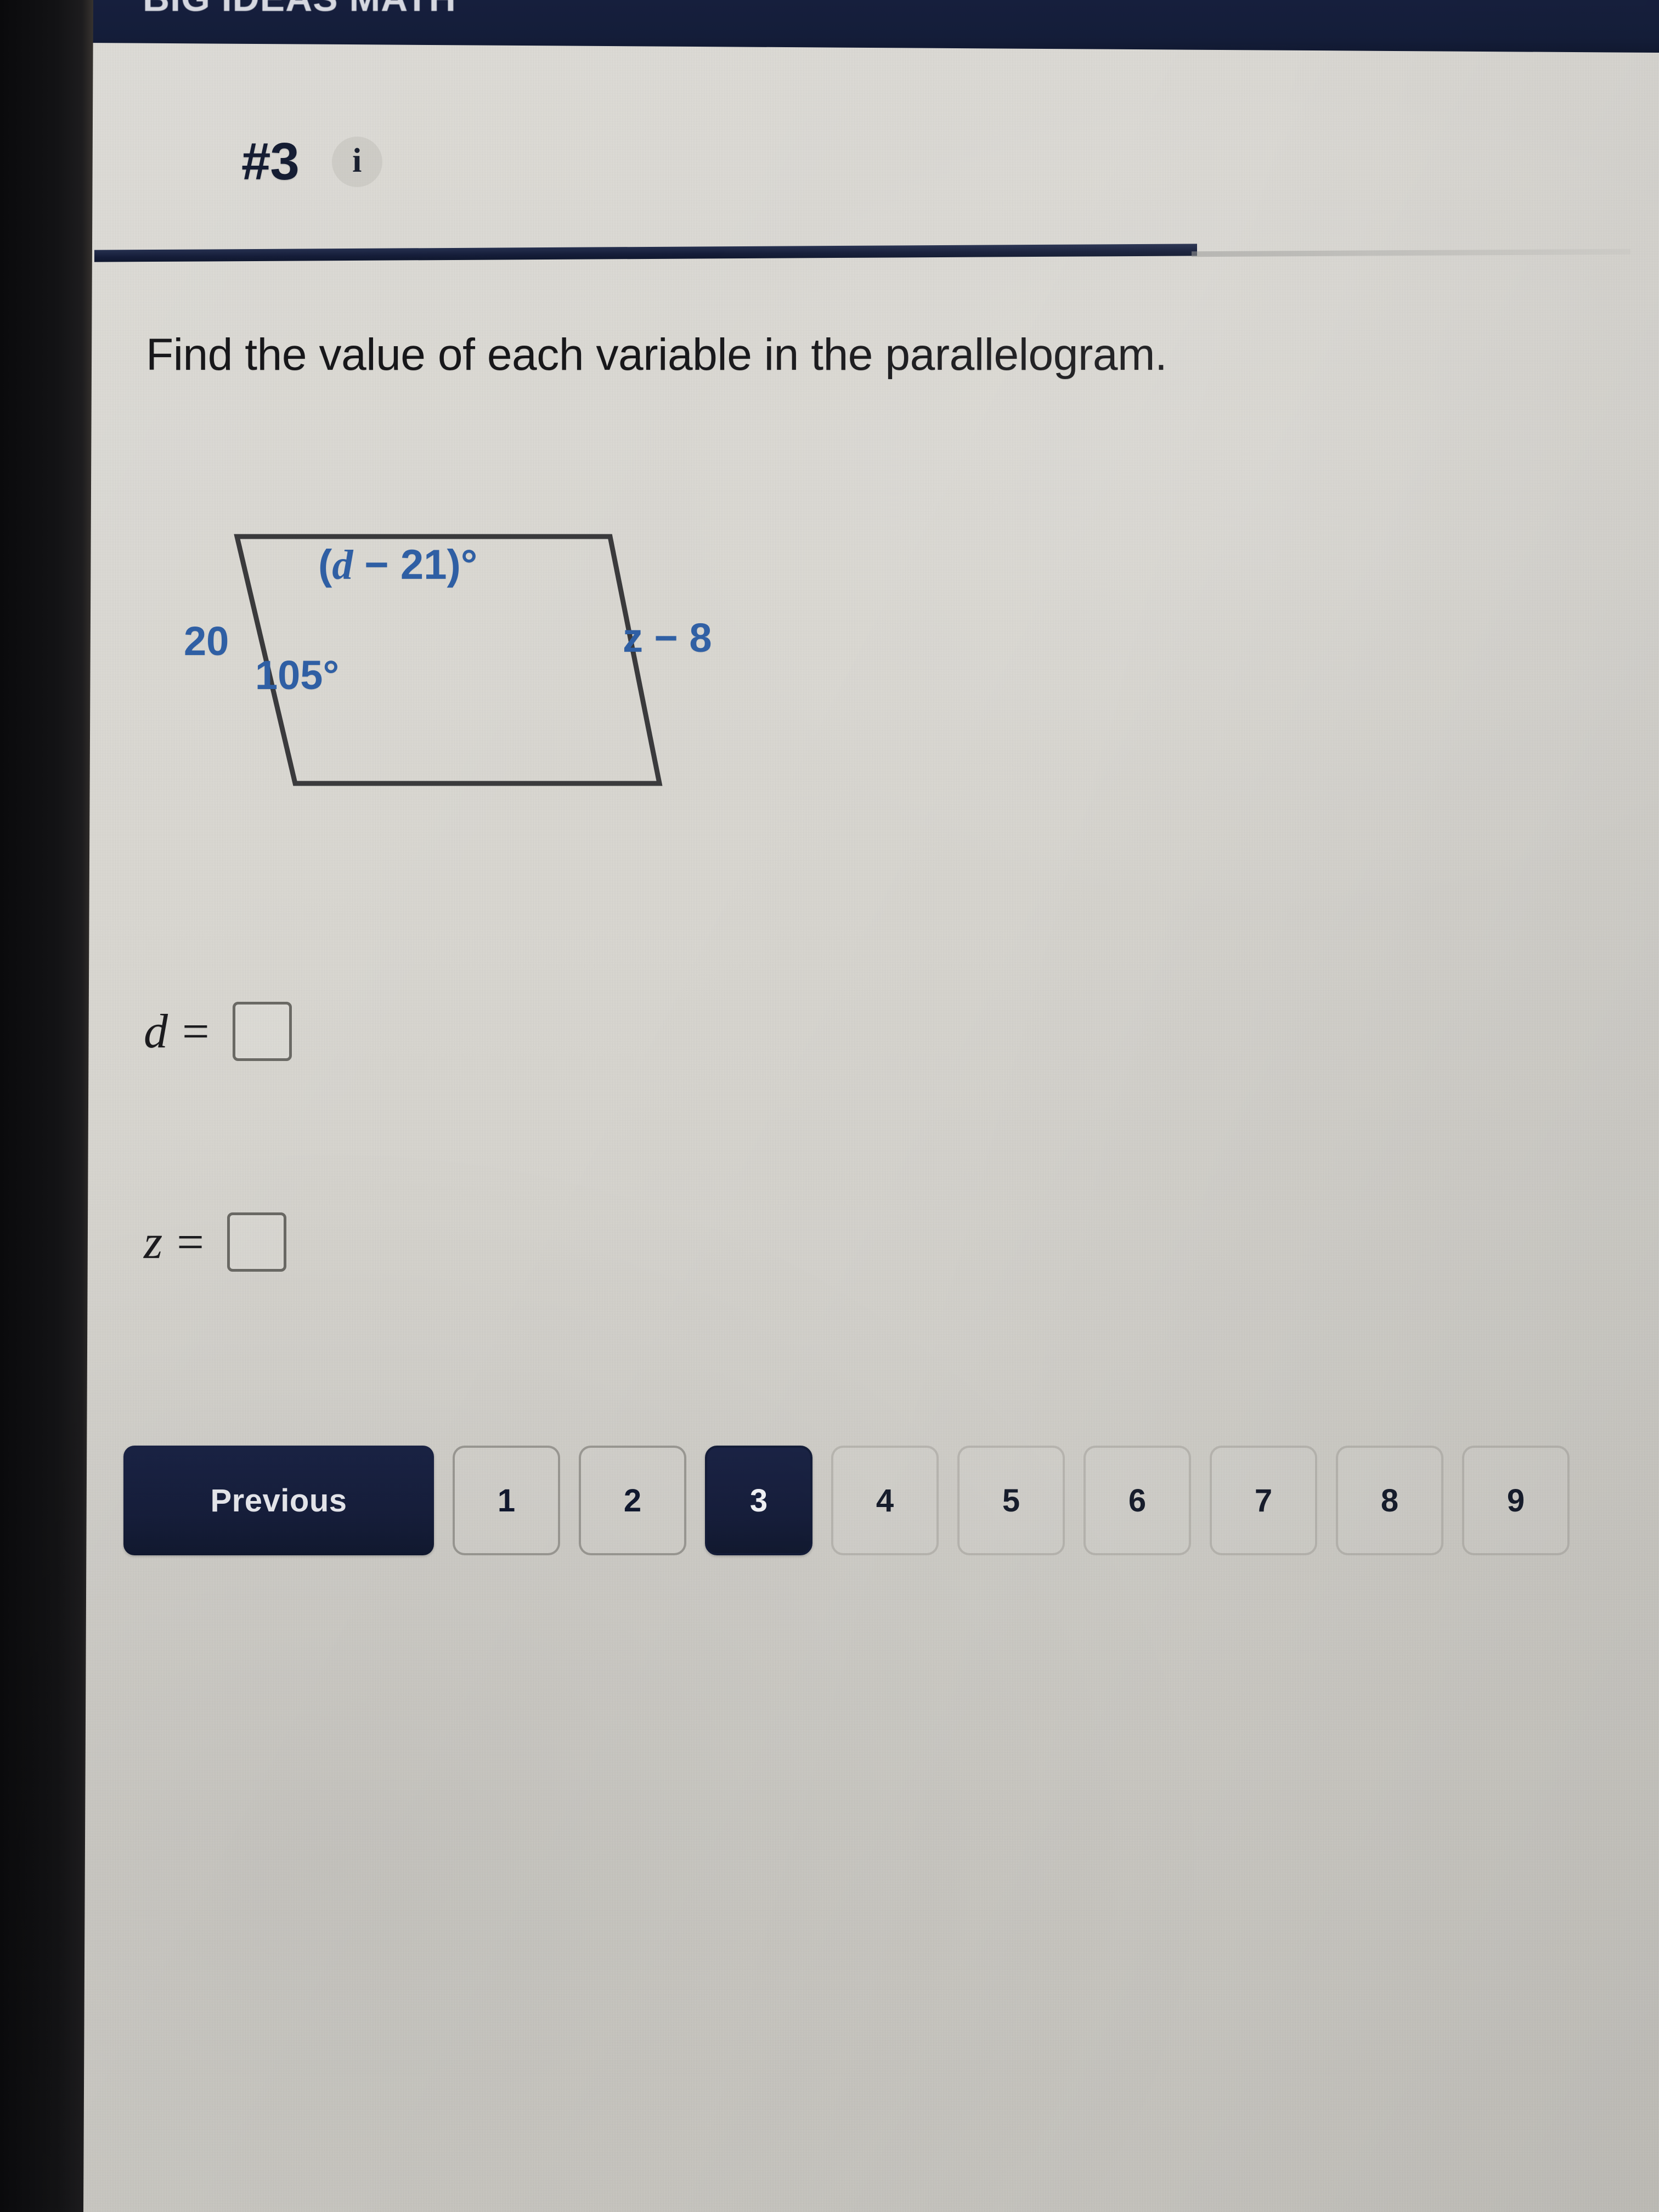 The image size is (1659, 2212). What do you see at coordinates (1263, 1500) in the screenshot?
I see `page-button-7: 7` at bounding box center [1263, 1500].